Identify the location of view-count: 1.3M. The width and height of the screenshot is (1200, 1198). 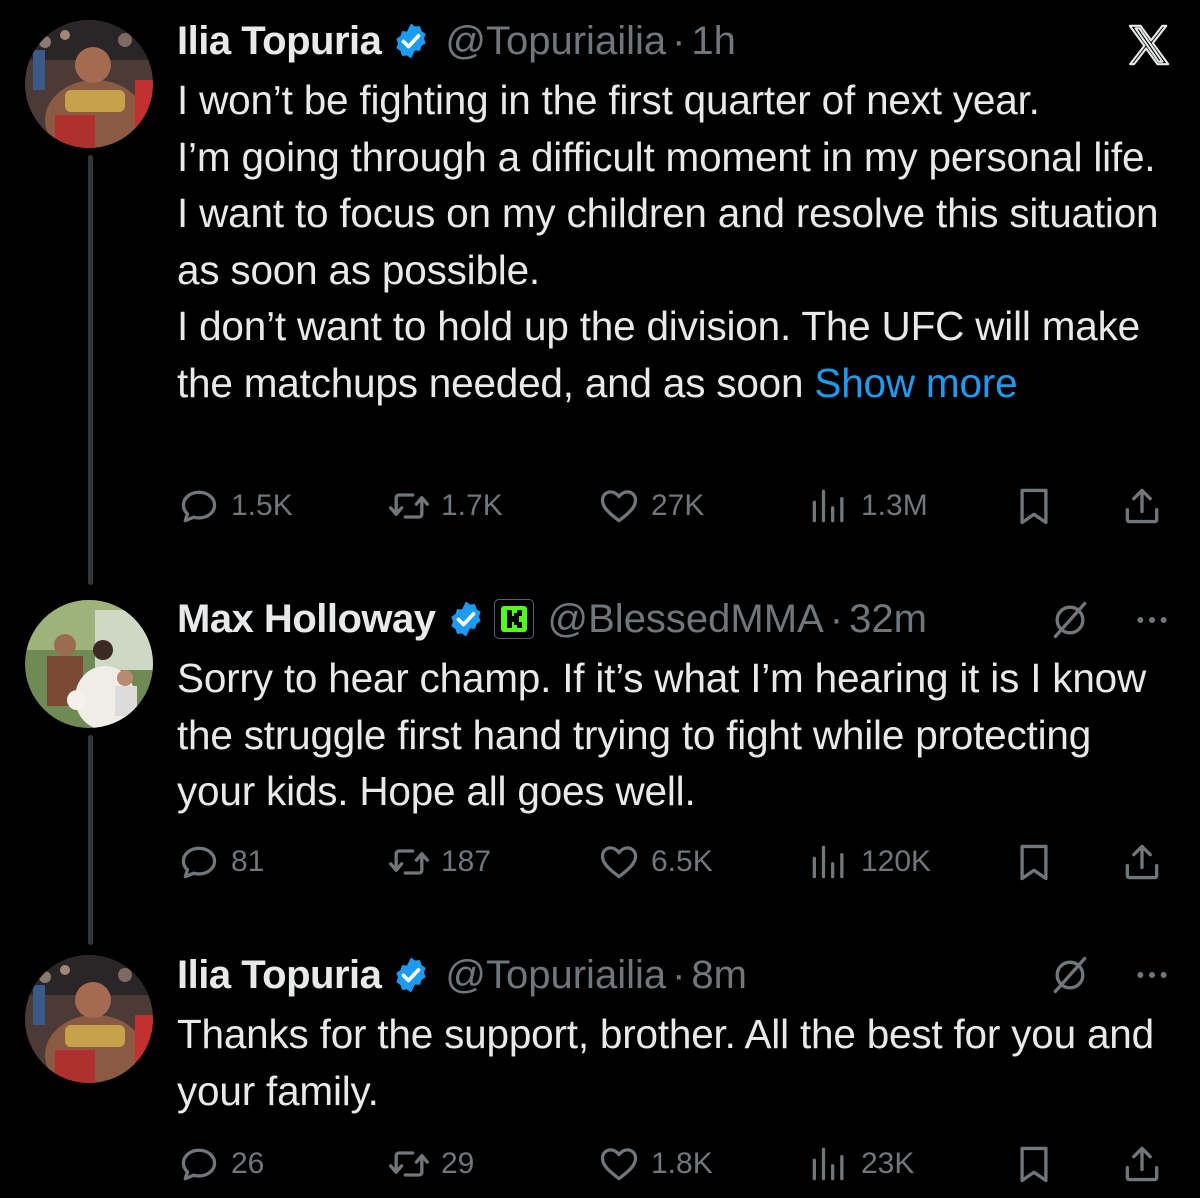
(894, 505).